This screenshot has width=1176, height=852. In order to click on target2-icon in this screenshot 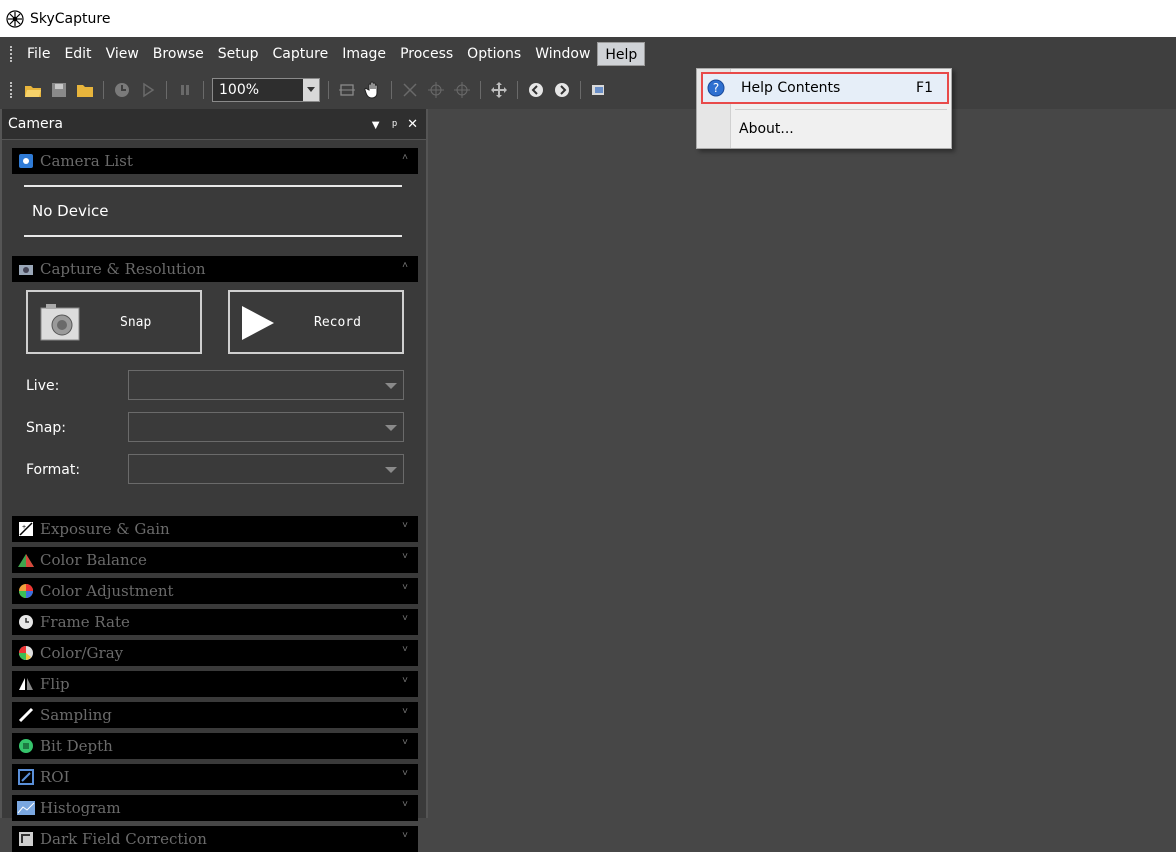, I will do `click(462, 90)`.